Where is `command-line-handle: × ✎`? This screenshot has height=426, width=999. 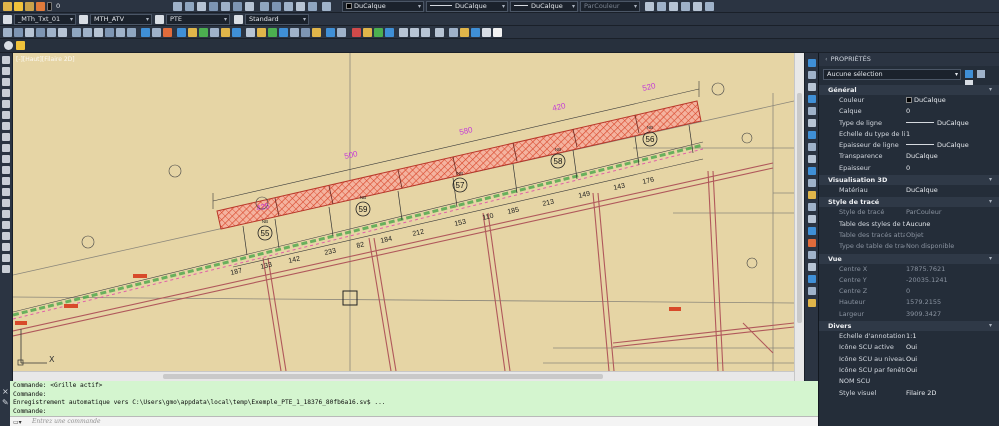
command-line-handle: × ✎ is located at coordinates (5, 403).